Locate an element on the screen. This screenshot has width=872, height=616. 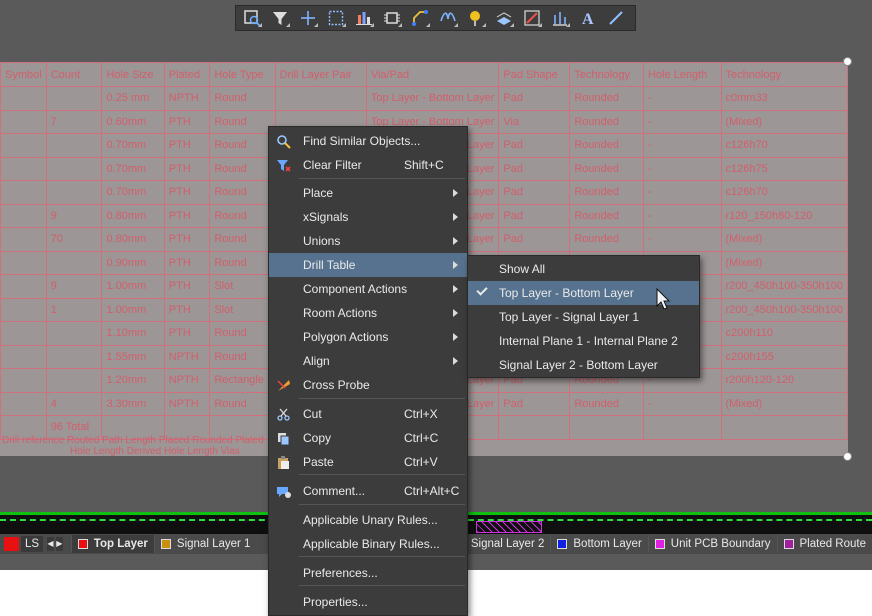
select-rect-icon is located at coordinates (336, 18).